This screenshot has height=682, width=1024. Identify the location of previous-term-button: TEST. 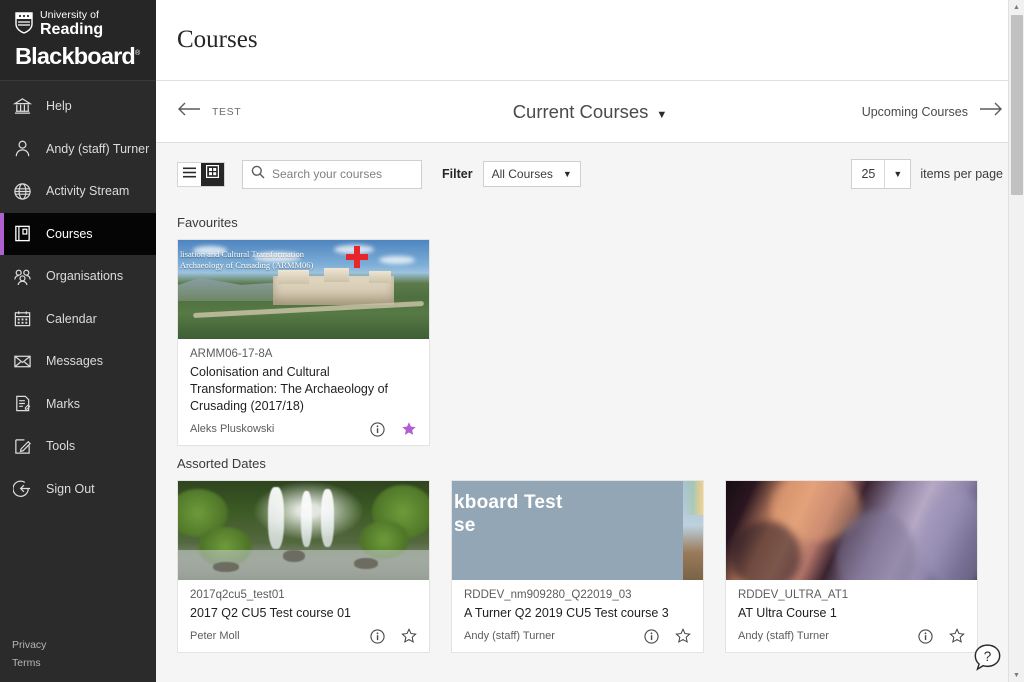
(209, 111).